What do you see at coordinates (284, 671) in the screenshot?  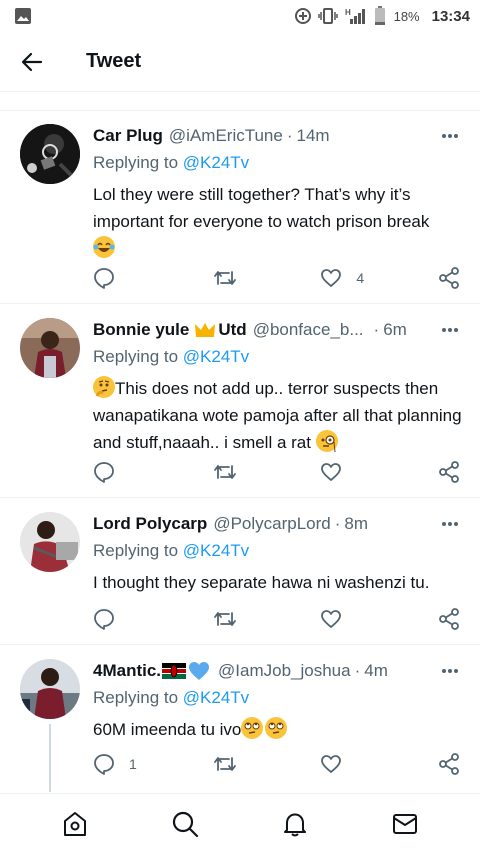 I see `author-handle: @IamJob_joshua` at bounding box center [284, 671].